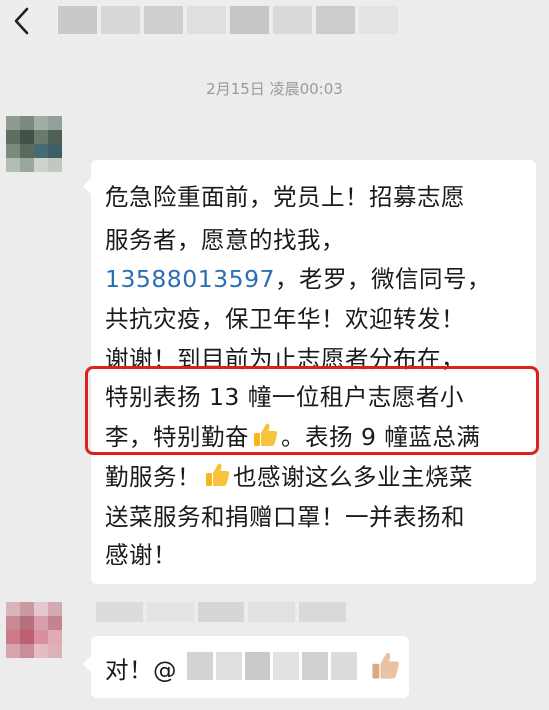 The image size is (549, 710). What do you see at coordinates (177, 437) in the screenshot?
I see `message-text: 李，特别勤奋` at bounding box center [177, 437].